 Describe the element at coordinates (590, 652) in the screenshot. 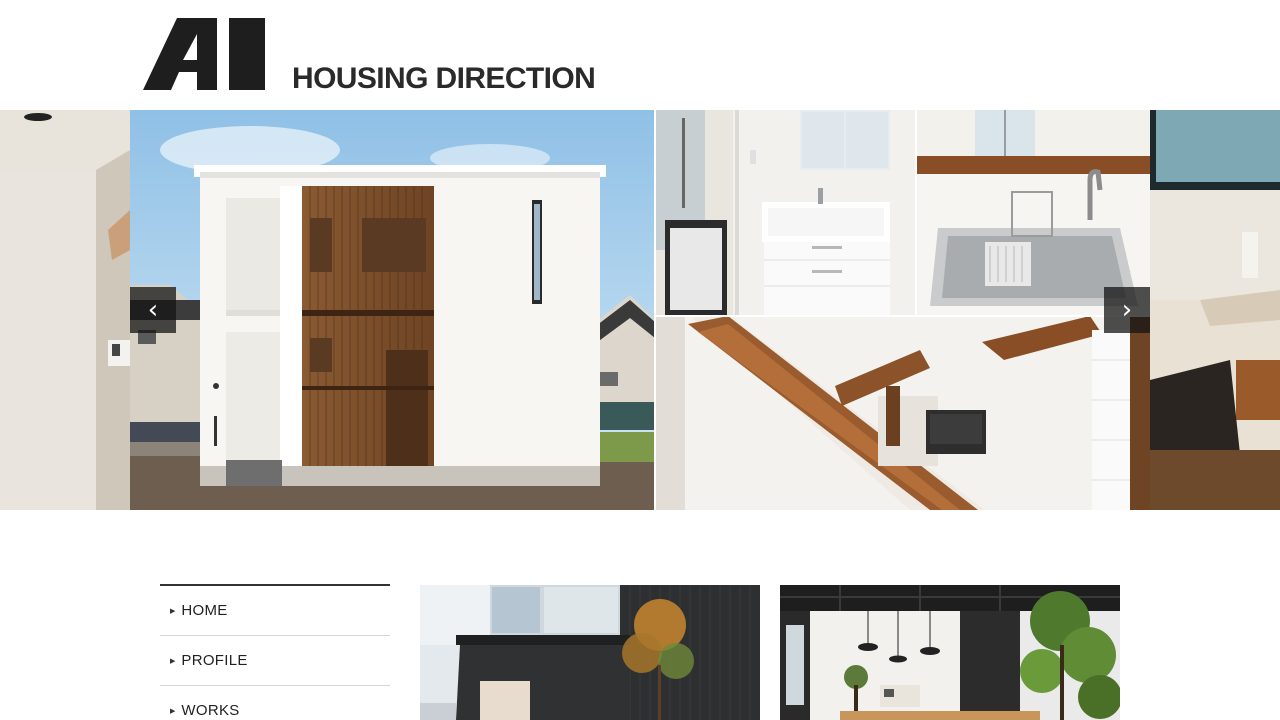

I see `thumbnail-dark-house-exterior` at that location.